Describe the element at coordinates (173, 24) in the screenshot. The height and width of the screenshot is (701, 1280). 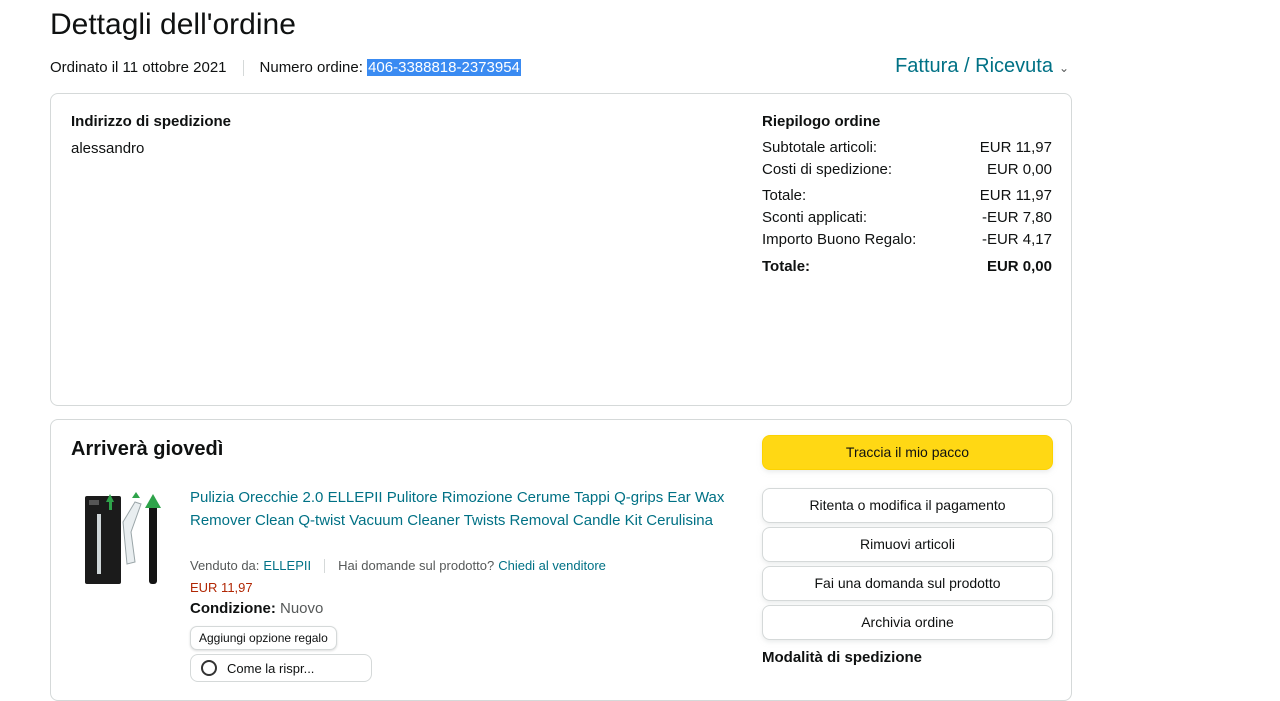
I see `page-title: Dettagli dell'ordine` at that location.